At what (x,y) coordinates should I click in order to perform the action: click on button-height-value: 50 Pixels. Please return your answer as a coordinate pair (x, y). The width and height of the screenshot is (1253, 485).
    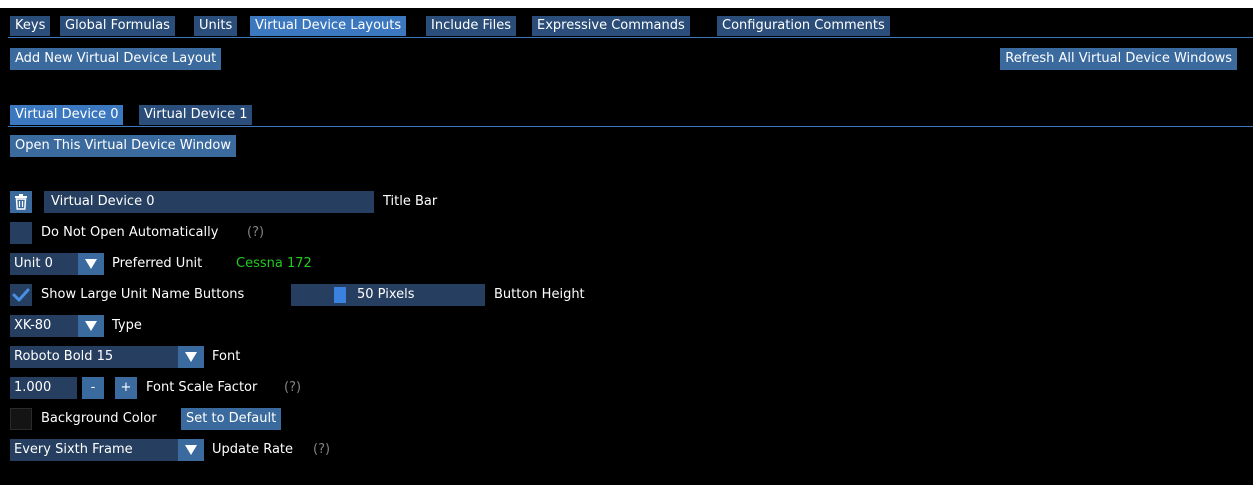
    Looking at the image, I should click on (386, 294).